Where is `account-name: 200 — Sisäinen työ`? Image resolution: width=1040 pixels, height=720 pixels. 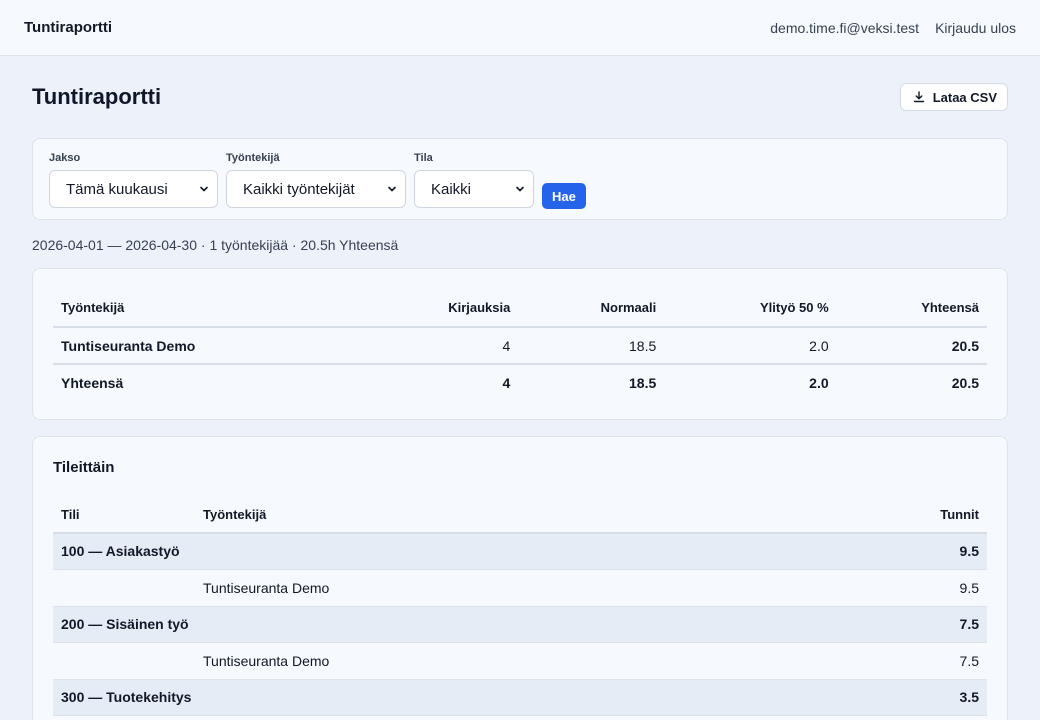 account-name: 200 — Sisäinen työ is located at coordinates (410, 624).